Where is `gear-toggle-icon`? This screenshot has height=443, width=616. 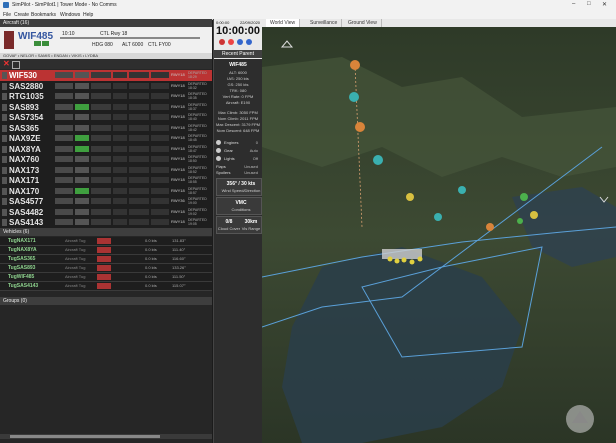
gear-toggle-icon is located at coordinates (218, 150).